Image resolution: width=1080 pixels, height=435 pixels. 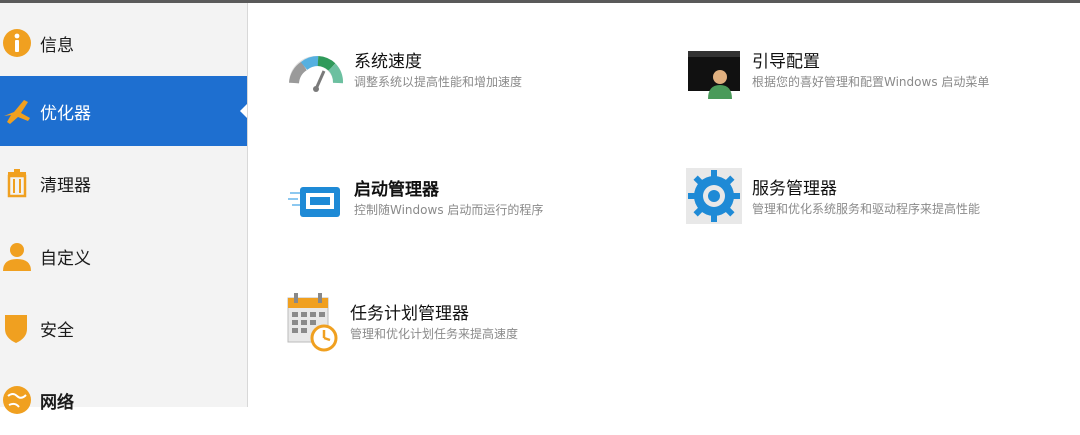 I want to click on globe-icon, so click(x=17, y=400).